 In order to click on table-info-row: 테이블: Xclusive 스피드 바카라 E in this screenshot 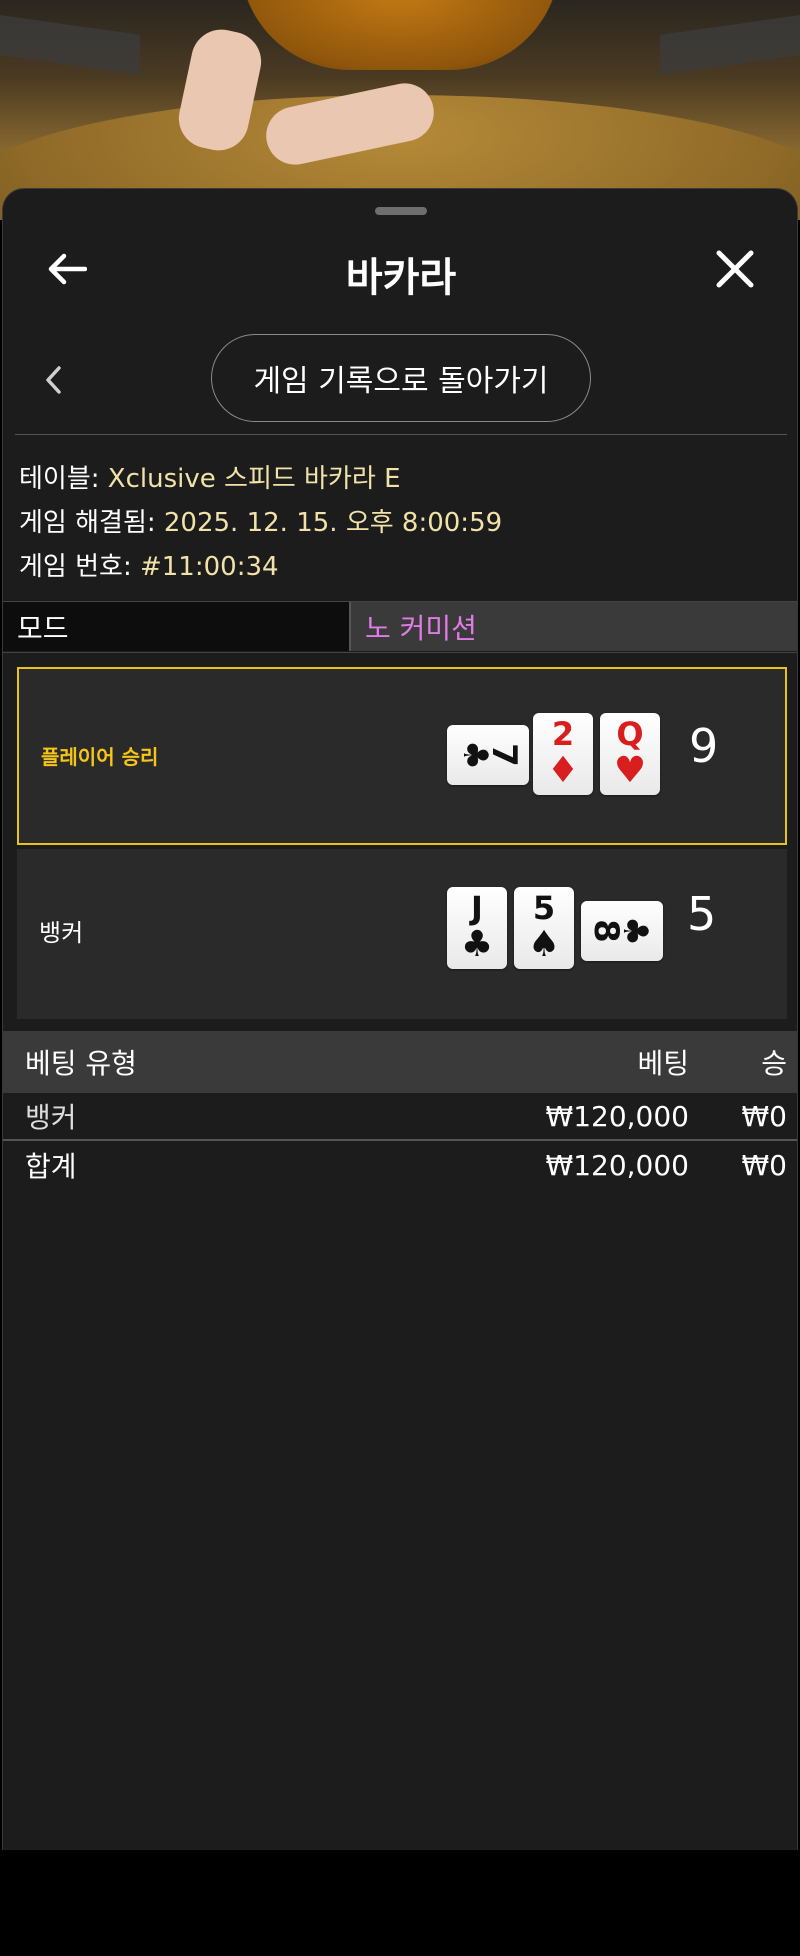, I will do `click(399, 479)`.